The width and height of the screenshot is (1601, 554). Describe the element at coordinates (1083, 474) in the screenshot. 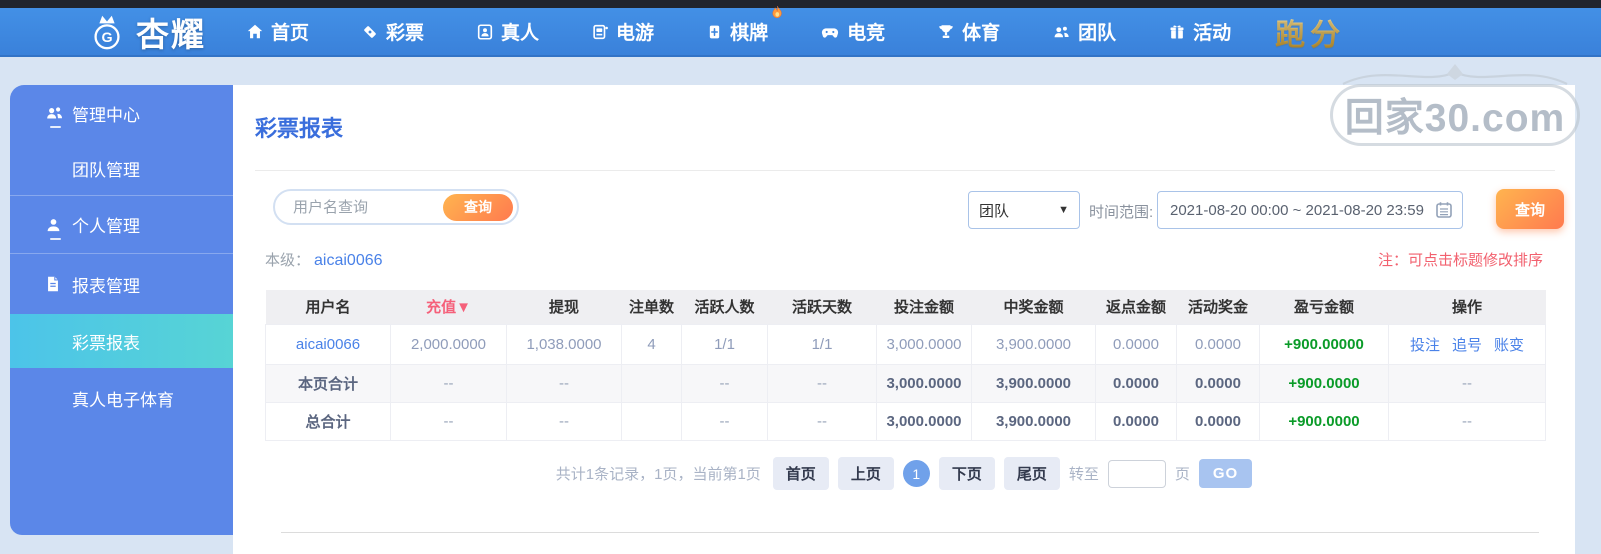

I see `goto-label: 转至` at that location.